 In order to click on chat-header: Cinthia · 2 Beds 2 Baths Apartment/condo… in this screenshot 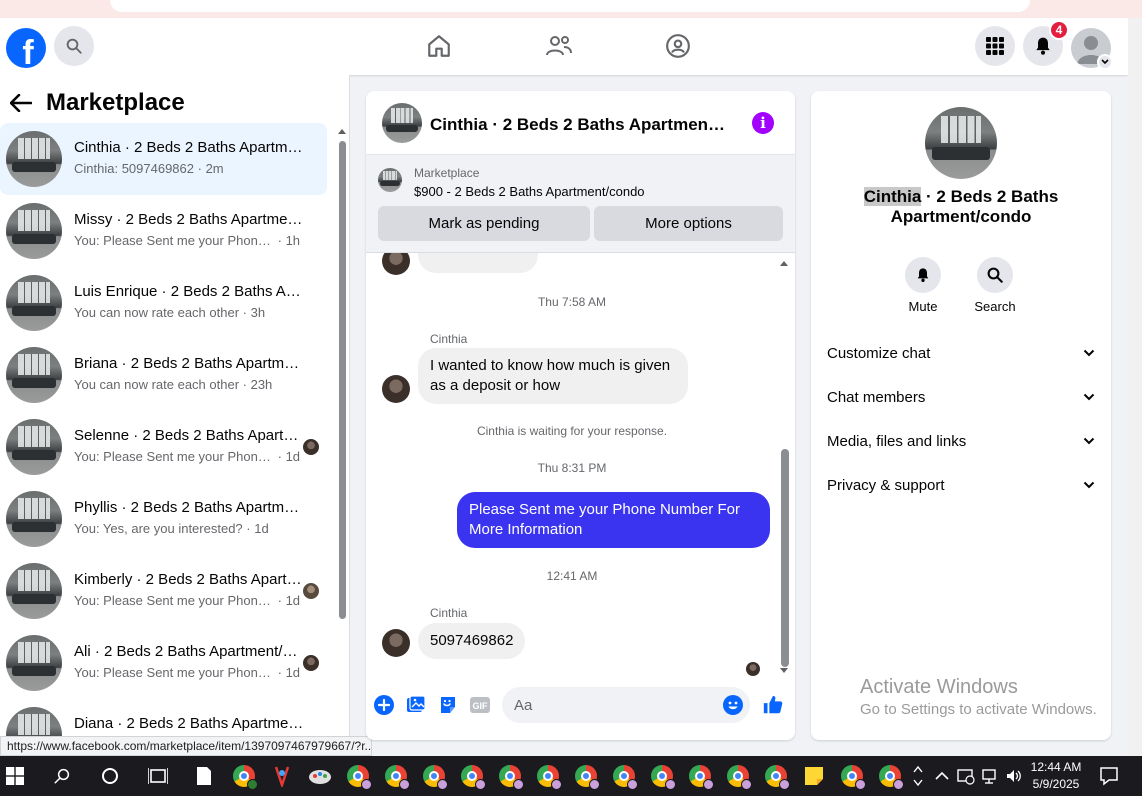, I will do `click(580, 123)`.